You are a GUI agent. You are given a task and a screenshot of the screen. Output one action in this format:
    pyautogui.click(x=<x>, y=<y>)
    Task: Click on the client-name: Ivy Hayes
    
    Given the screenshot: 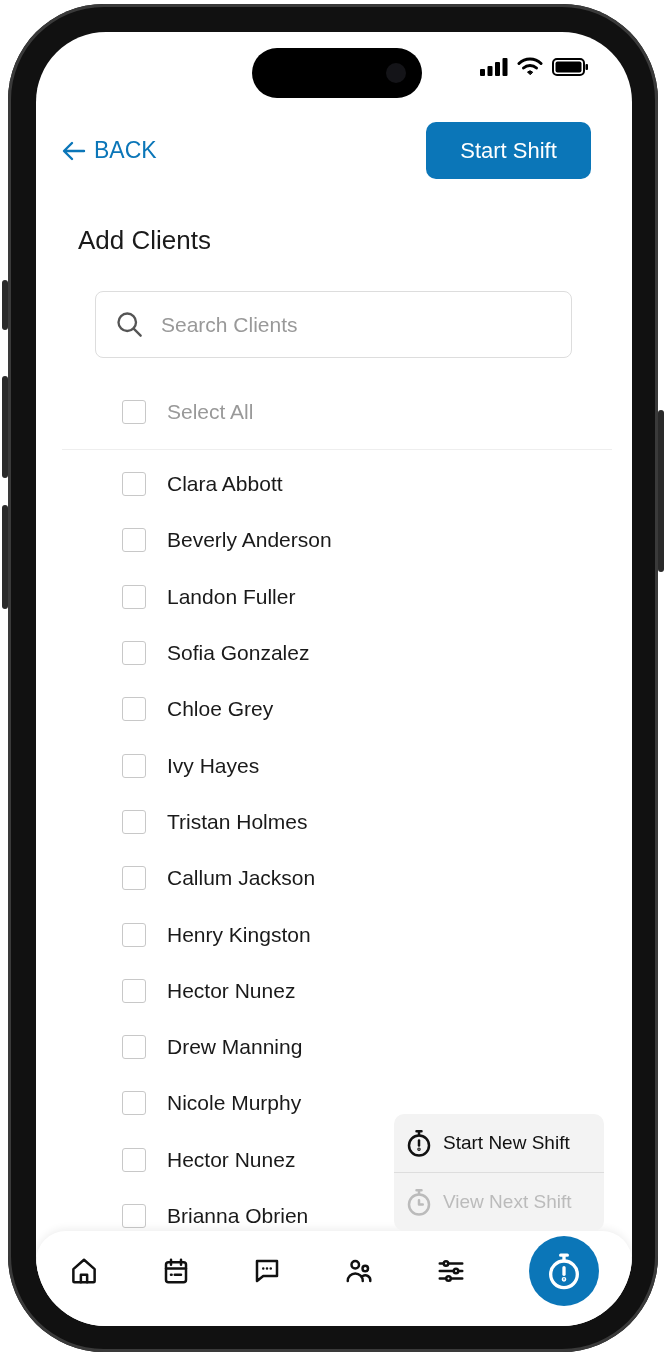 What is the action you would take?
    pyautogui.click(x=213, y=765)
    